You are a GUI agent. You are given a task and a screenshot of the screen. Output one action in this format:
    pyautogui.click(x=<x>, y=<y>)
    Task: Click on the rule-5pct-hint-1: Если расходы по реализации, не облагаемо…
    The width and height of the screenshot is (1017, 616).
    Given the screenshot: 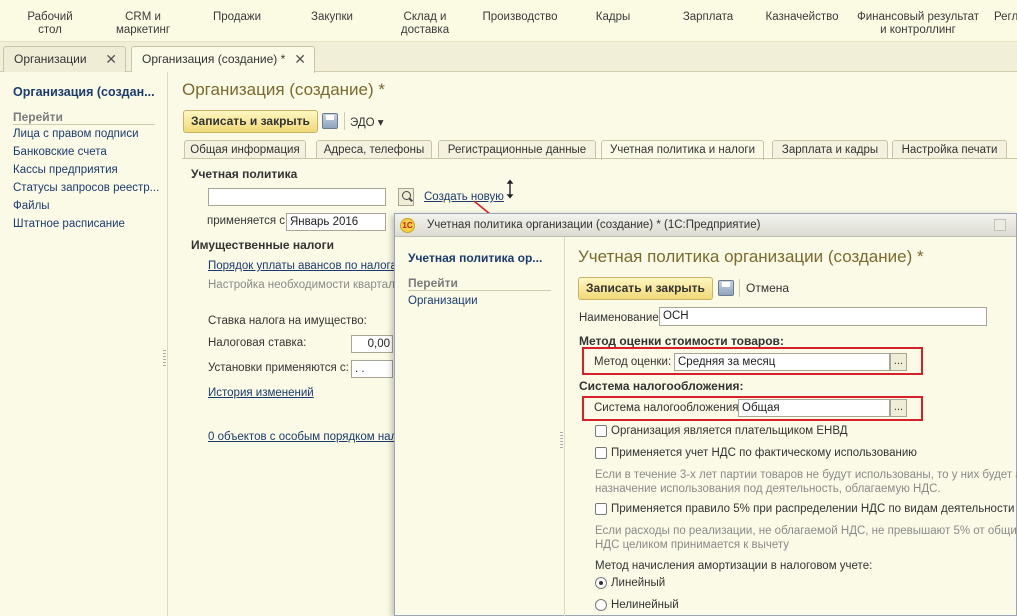 What is the action you would take?
    pyautogui.click(x=806, y=531)
    